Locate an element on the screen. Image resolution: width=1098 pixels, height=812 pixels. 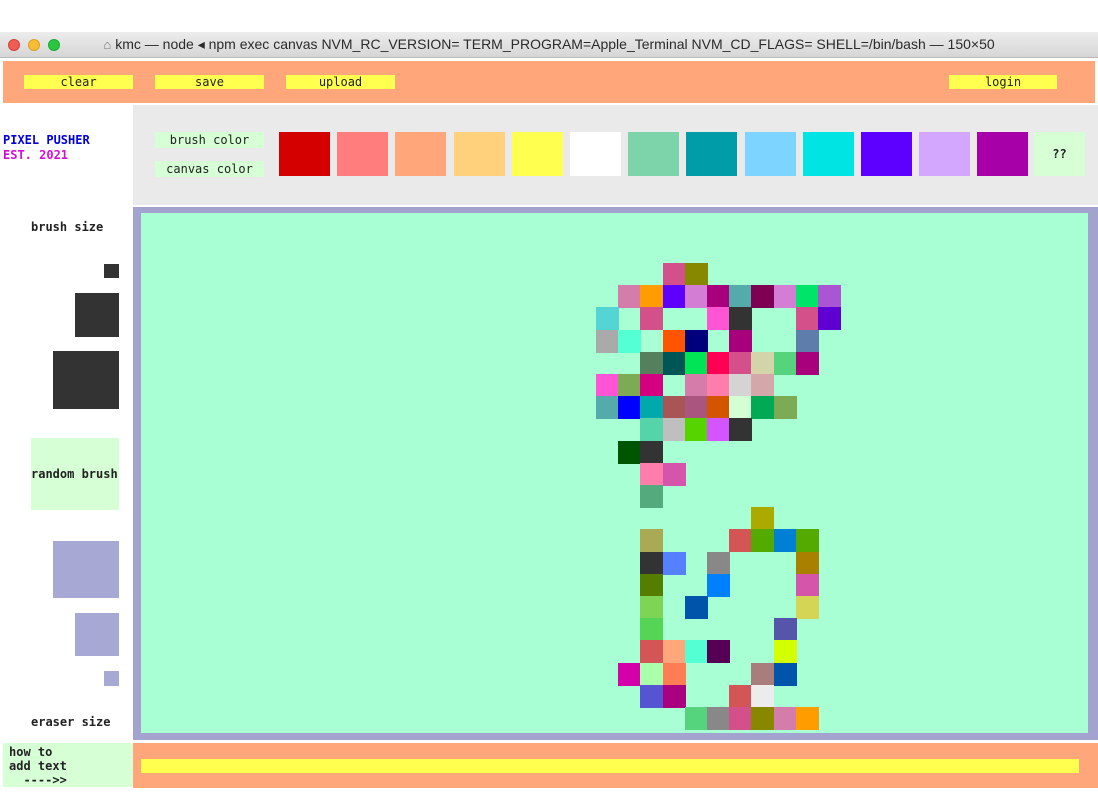
login-button: login is located at coordinates (1003, 82).